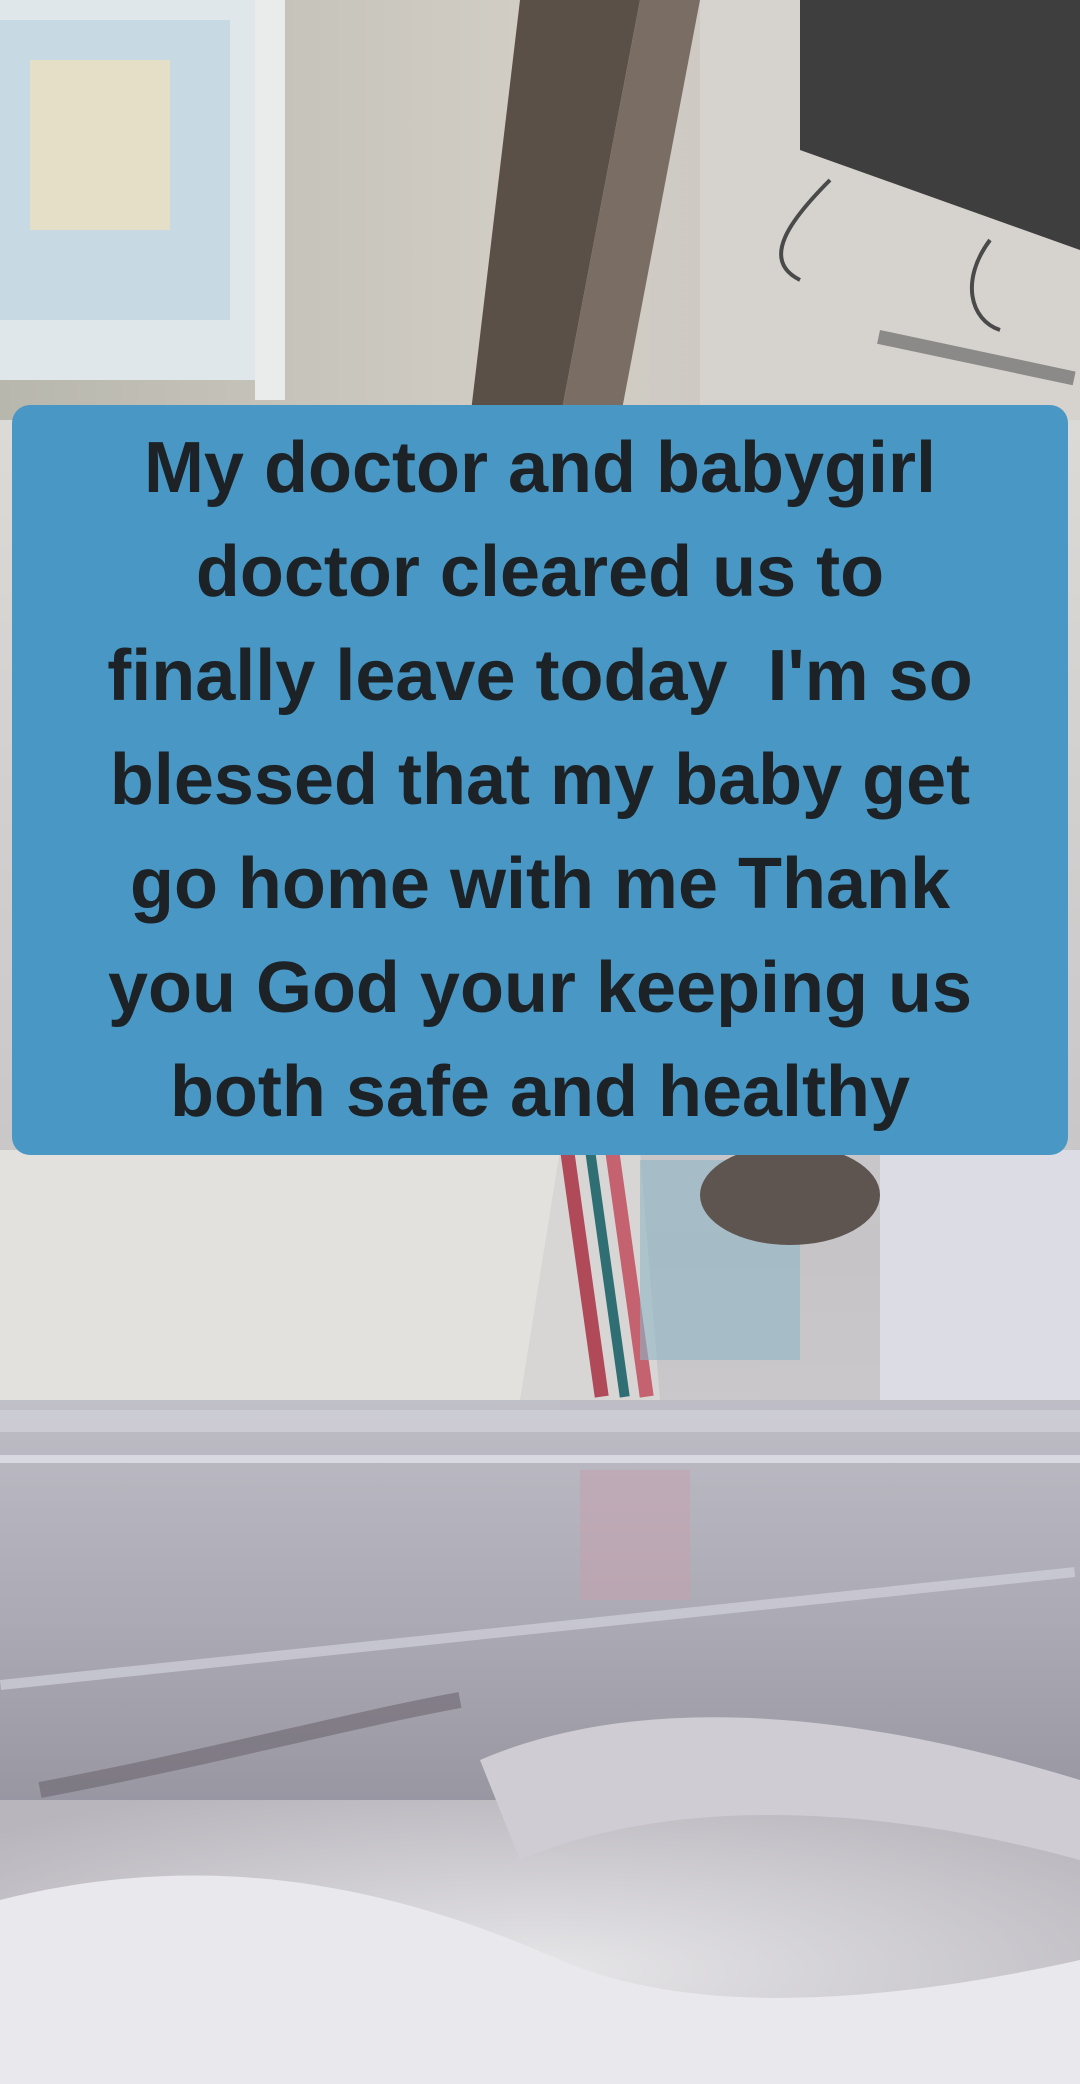 The height and width of the screenshot is (2084, 1080). What do you see at coordinates (540, 468) in the screenshot?
I see `caption-line: My doctor and babygirl` at bounding box center [540, 468].